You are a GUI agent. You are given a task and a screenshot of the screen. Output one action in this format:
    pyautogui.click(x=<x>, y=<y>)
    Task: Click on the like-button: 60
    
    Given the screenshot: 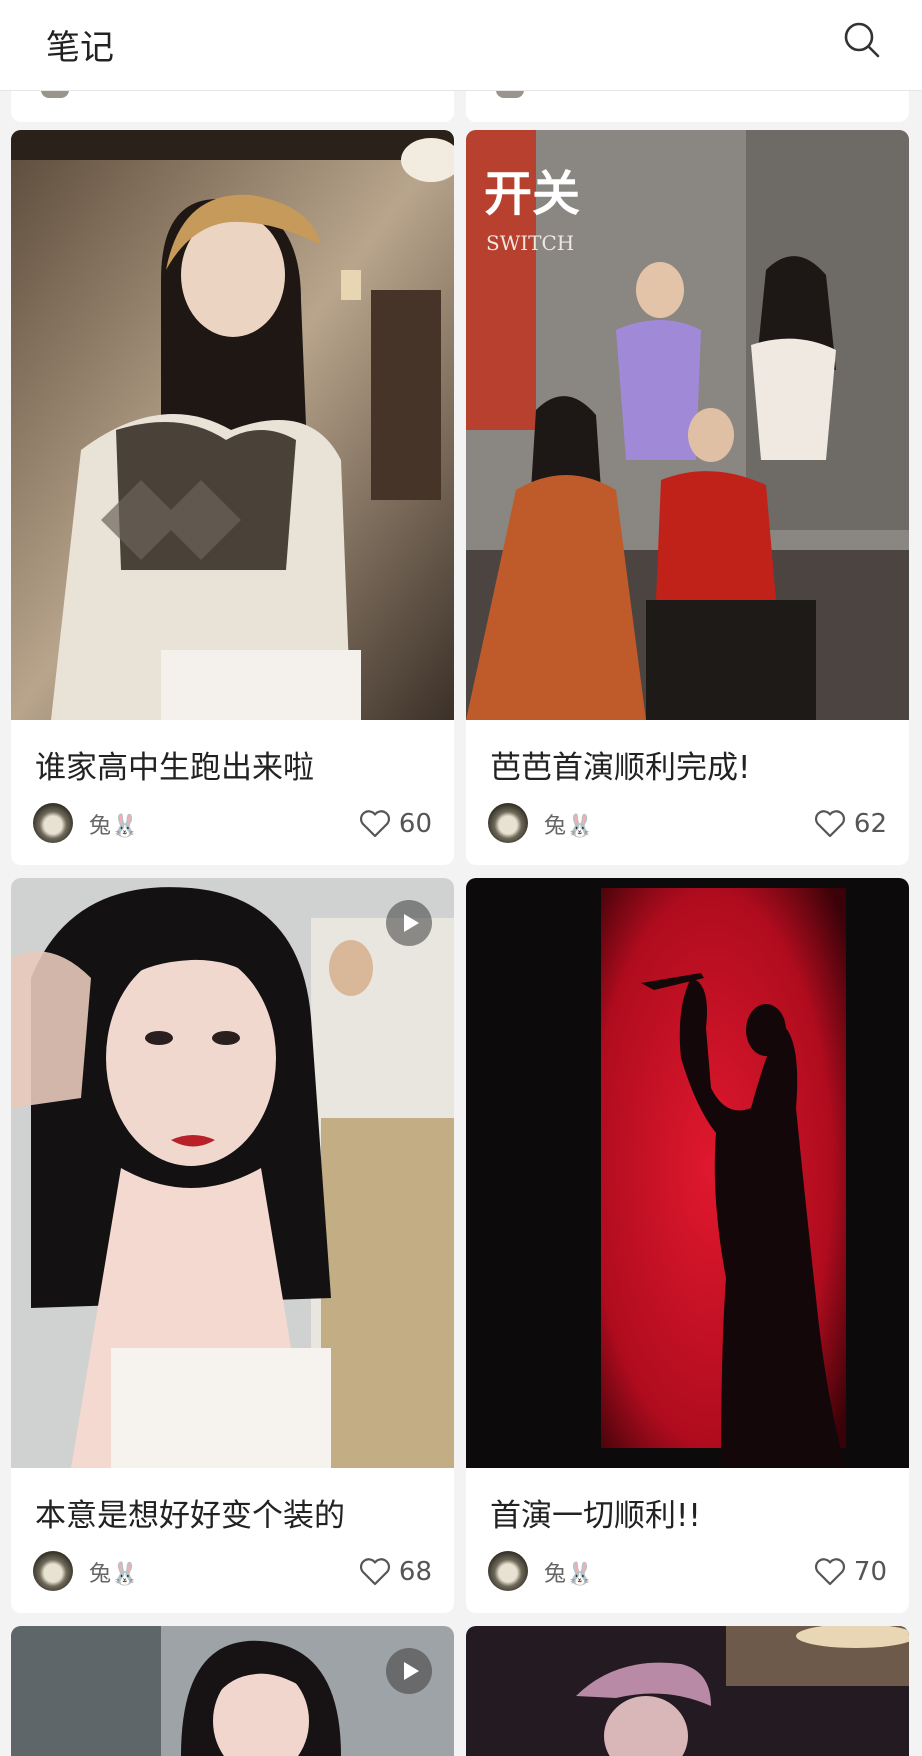 What is the action you would take?
    pyautogui.click(x=395, y=824)
    